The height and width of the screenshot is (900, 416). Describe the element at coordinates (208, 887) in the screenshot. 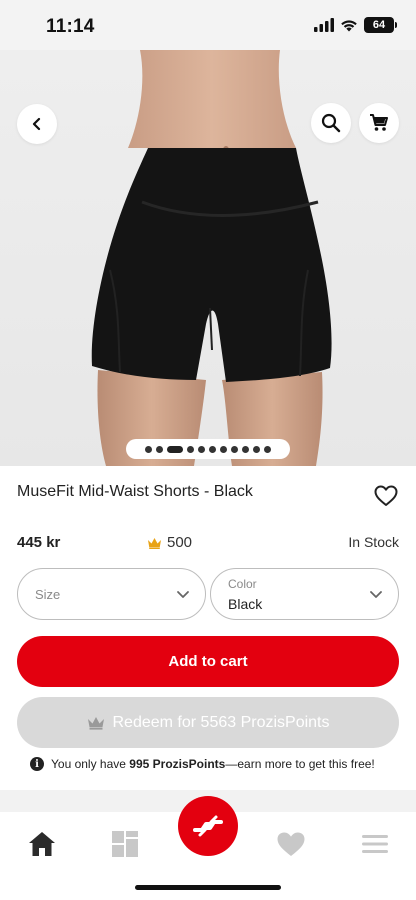

I see `home-indicator` at that location.